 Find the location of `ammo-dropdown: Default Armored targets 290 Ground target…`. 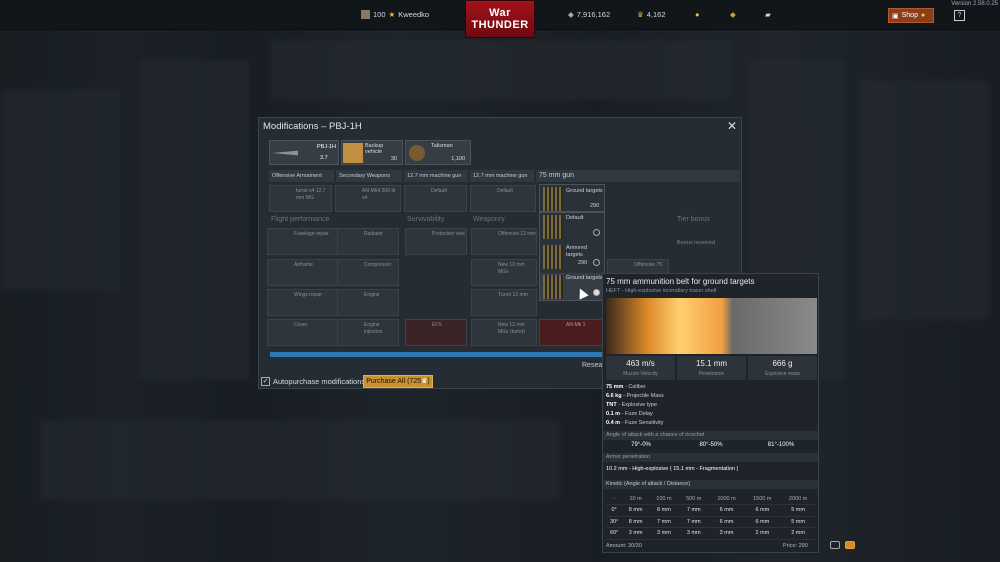

ammo-dropdown: Default Armored targets 290 Ground target… is located at coordinates (572, 256).